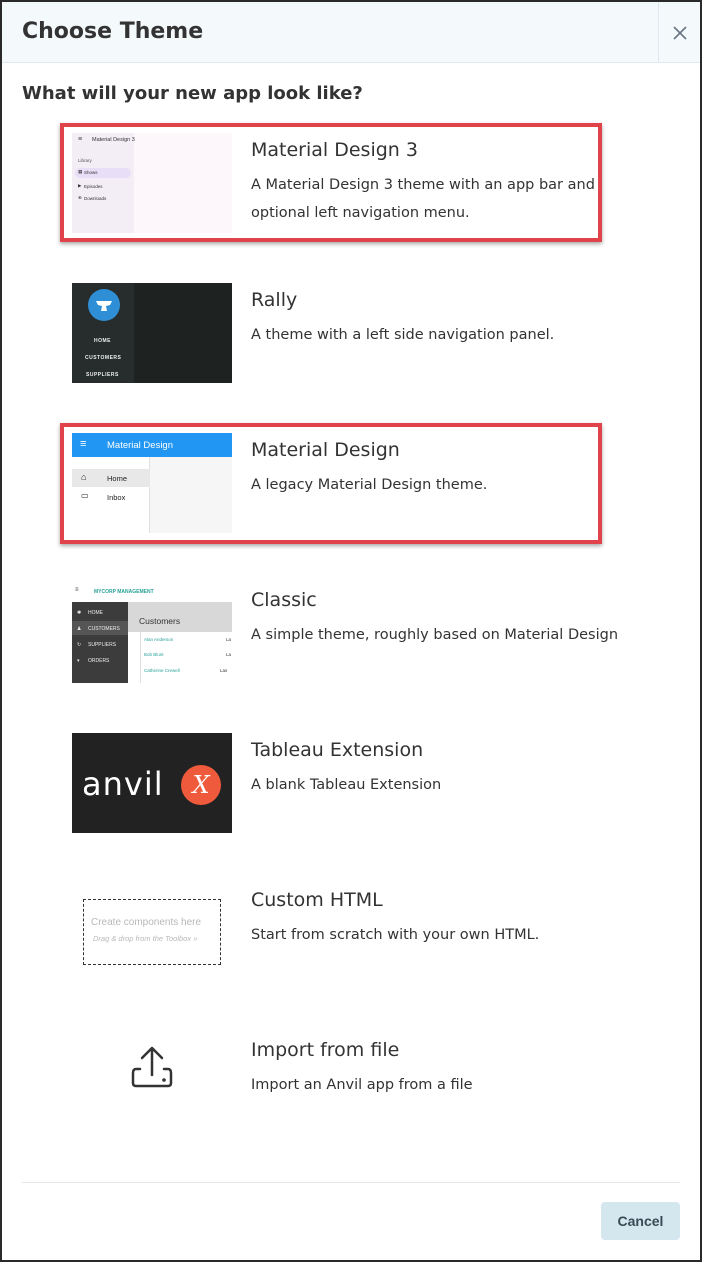 Image resolution: width=702 pixels, height=1262 pixels. I want to click on theme-thumbnail-import-from-file, so click(152, 1083).